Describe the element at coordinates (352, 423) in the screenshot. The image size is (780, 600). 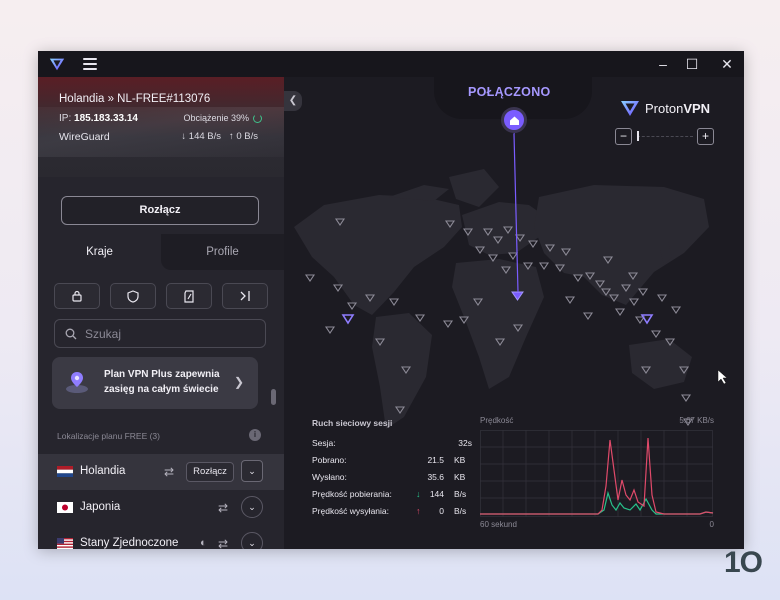
I see `session-stats-title: Ruch sieciowy sesji` at that location.